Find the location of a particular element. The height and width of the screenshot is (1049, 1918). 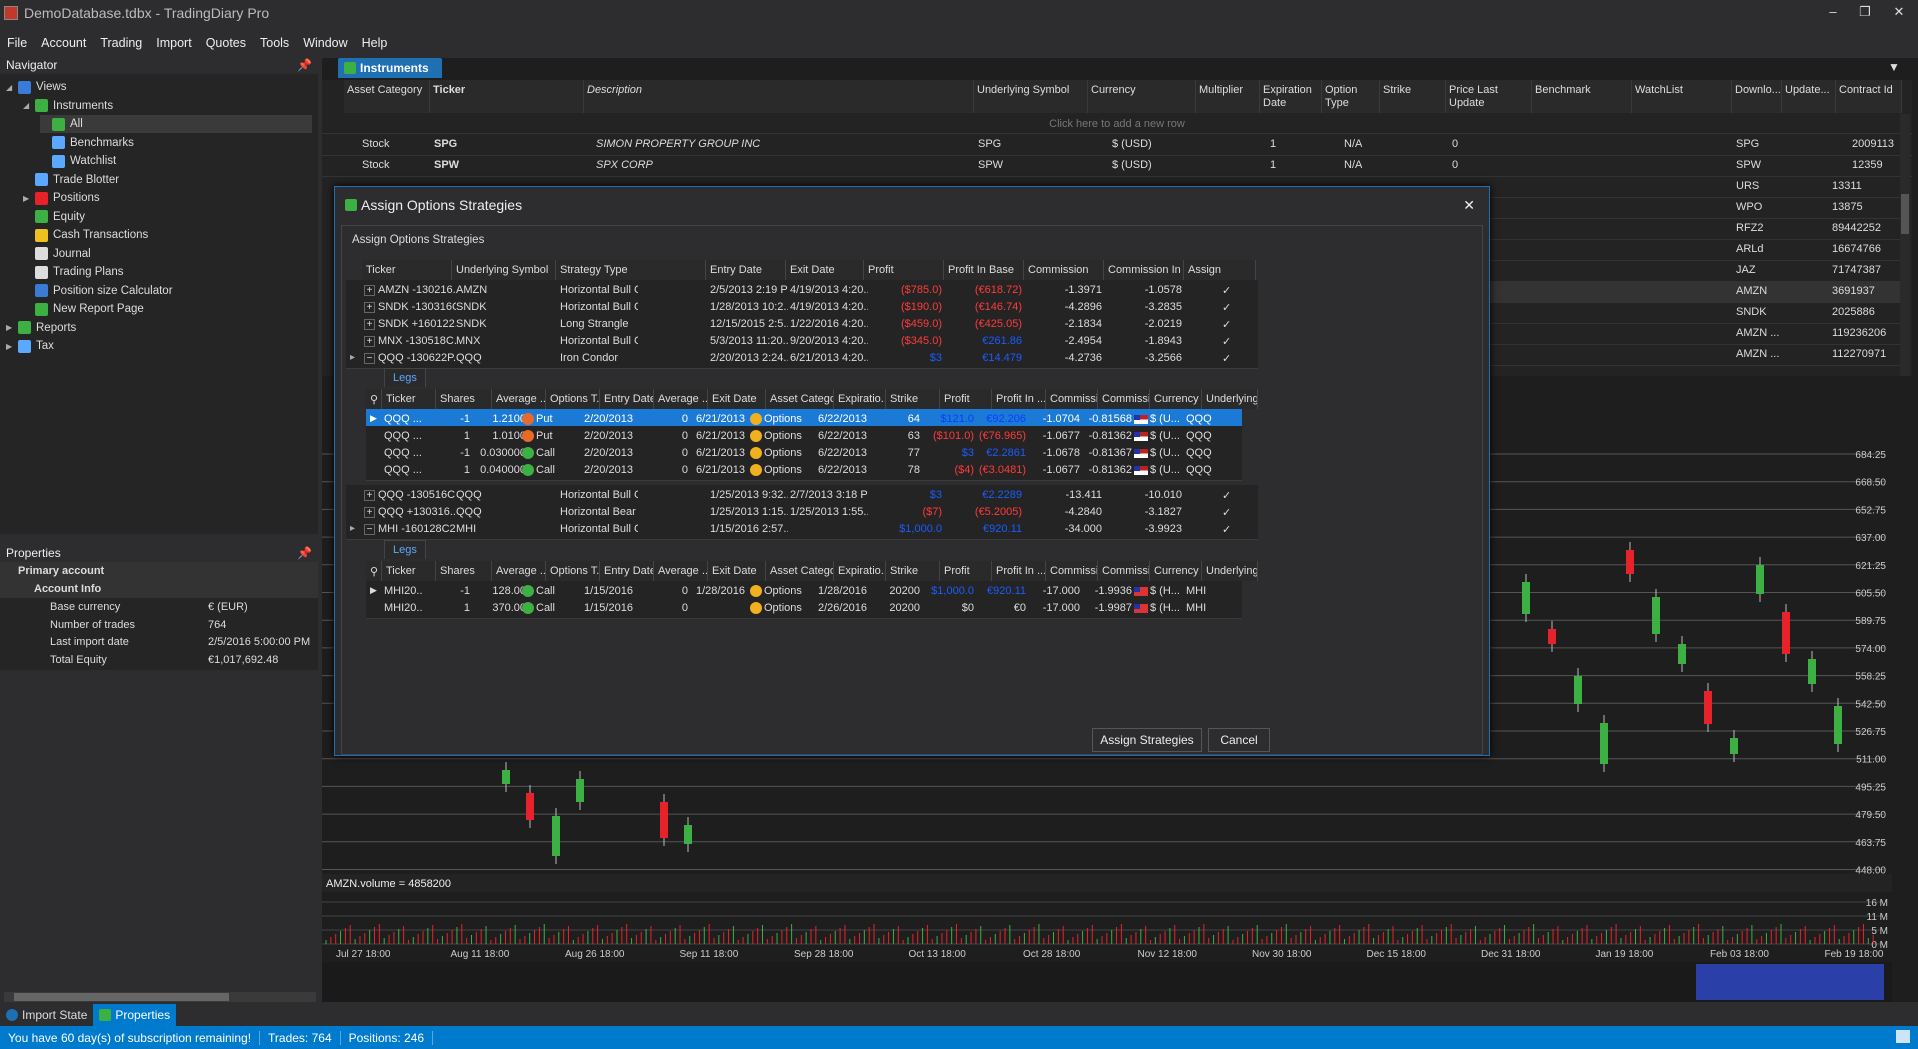

expand-icon: ◢ is located at coordinates (11, 87).